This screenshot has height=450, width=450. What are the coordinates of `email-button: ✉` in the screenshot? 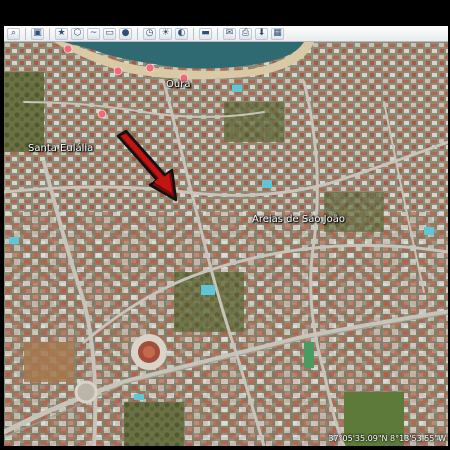 It's located at (229, 33).